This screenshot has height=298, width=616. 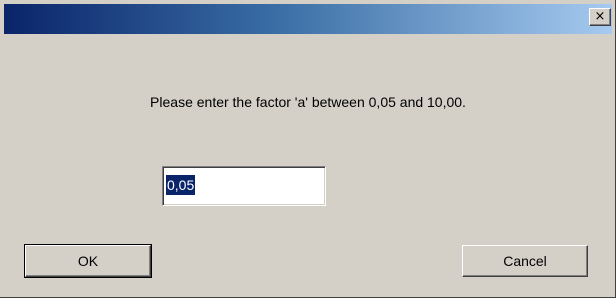 I want to click on cancel-button: Cancel, so click(x=525, y=261).